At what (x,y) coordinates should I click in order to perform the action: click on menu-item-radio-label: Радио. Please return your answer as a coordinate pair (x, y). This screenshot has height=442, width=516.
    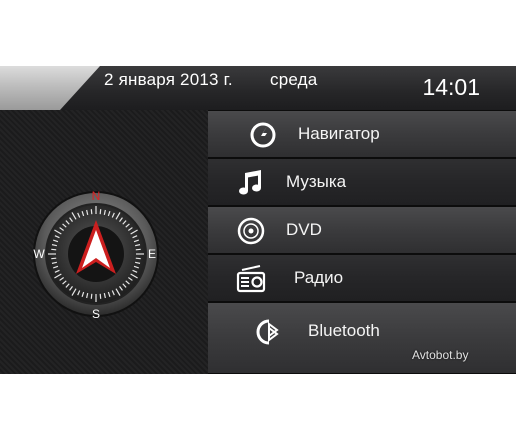
    Looking at the image, I should click on (319, 277).